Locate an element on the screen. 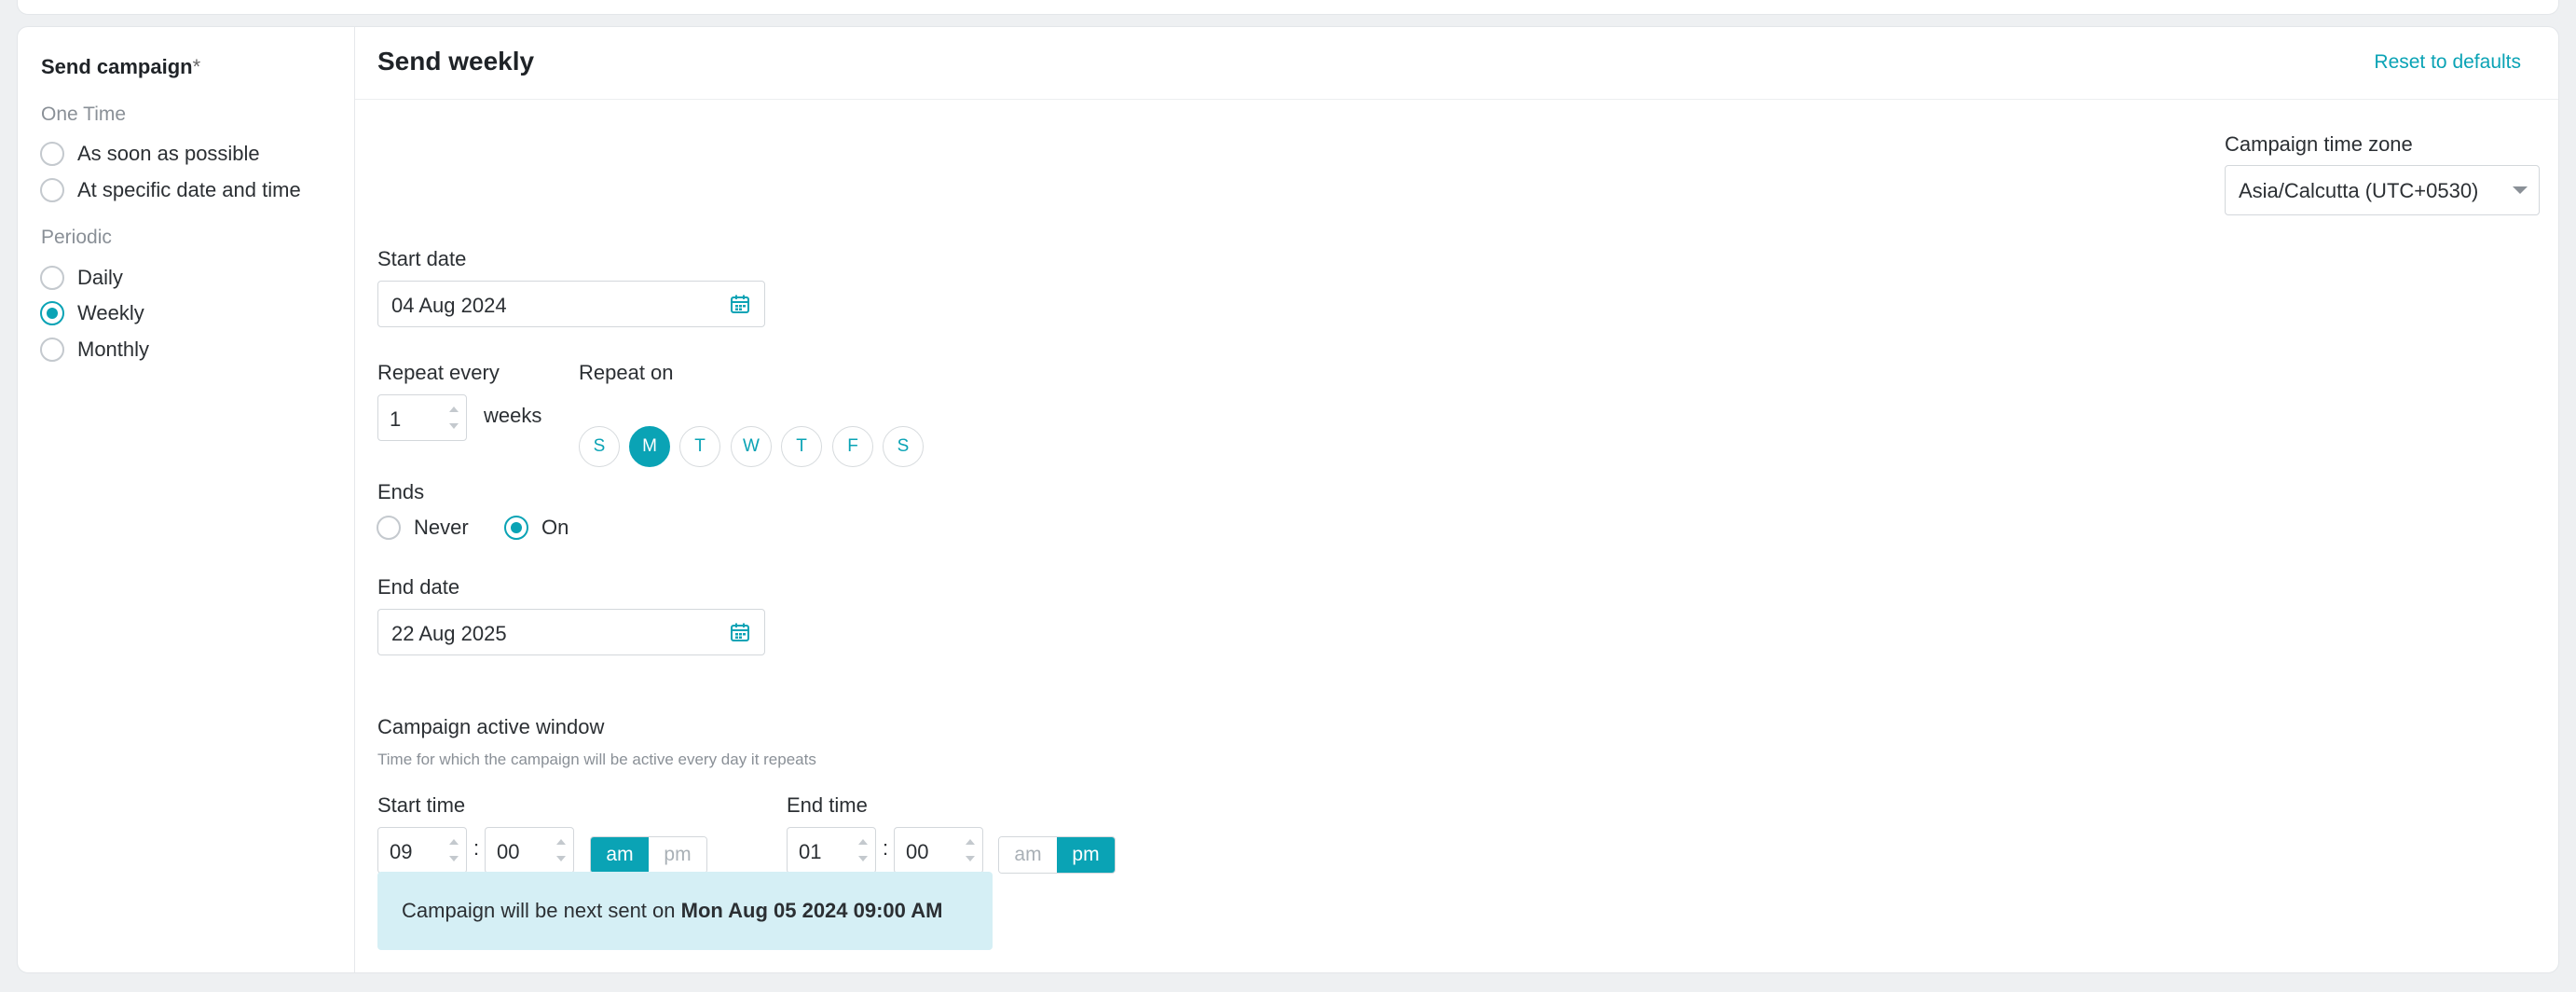  option-asap: As soon as possible is located at coordinates (150, 154).